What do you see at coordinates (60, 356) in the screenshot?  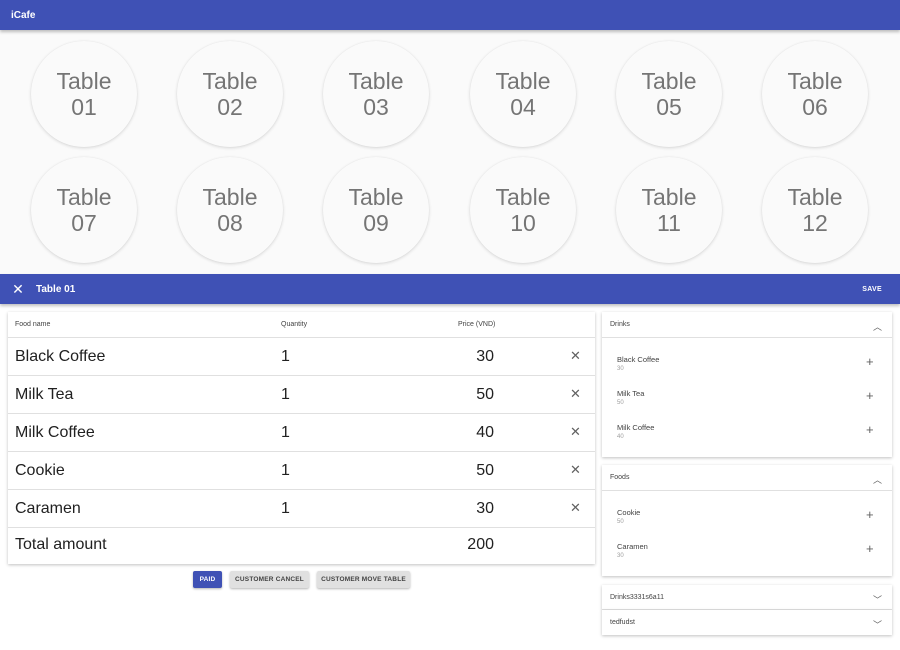 I see `food-name: Black Coffee` at bounding box center [60, 356].